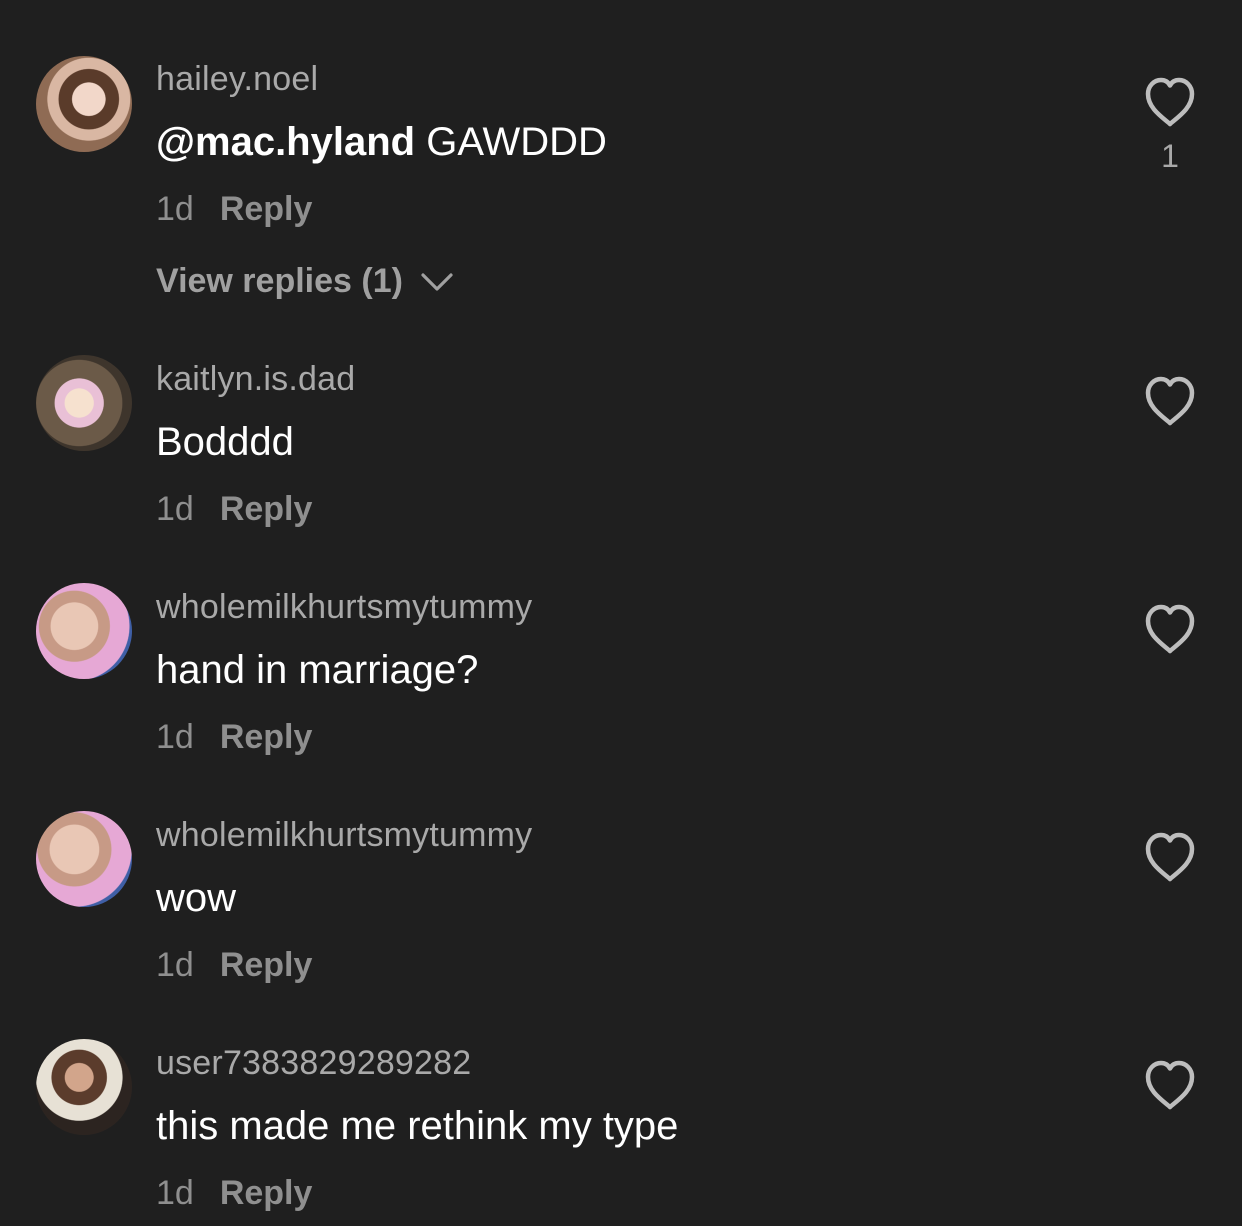  I want to click on view-replies-button: View replies (1), so click(305, 282).